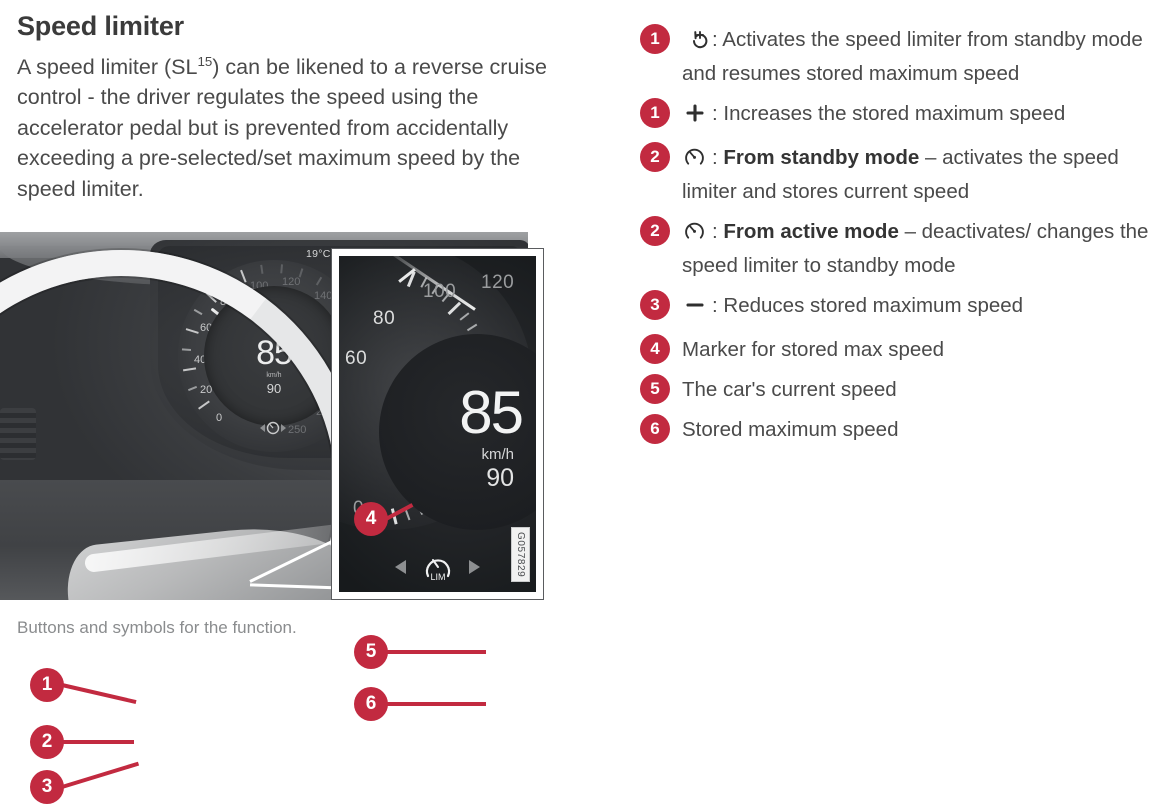  I want to click on footnote-reference: 15, so click(205, 61).